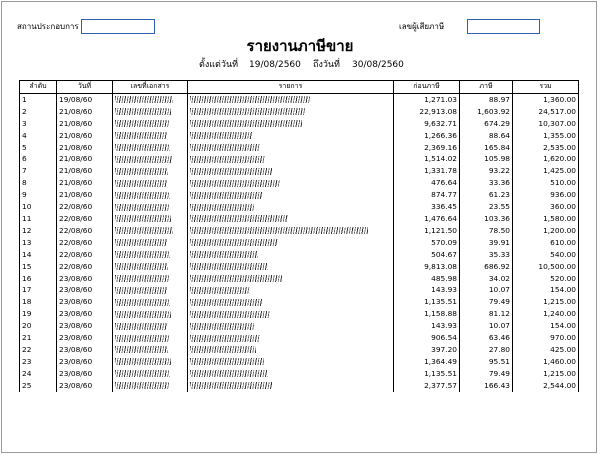  Describe the element at coordinates (486, 314) in the screenshot. I see `row-vat: 81.12` at that location.